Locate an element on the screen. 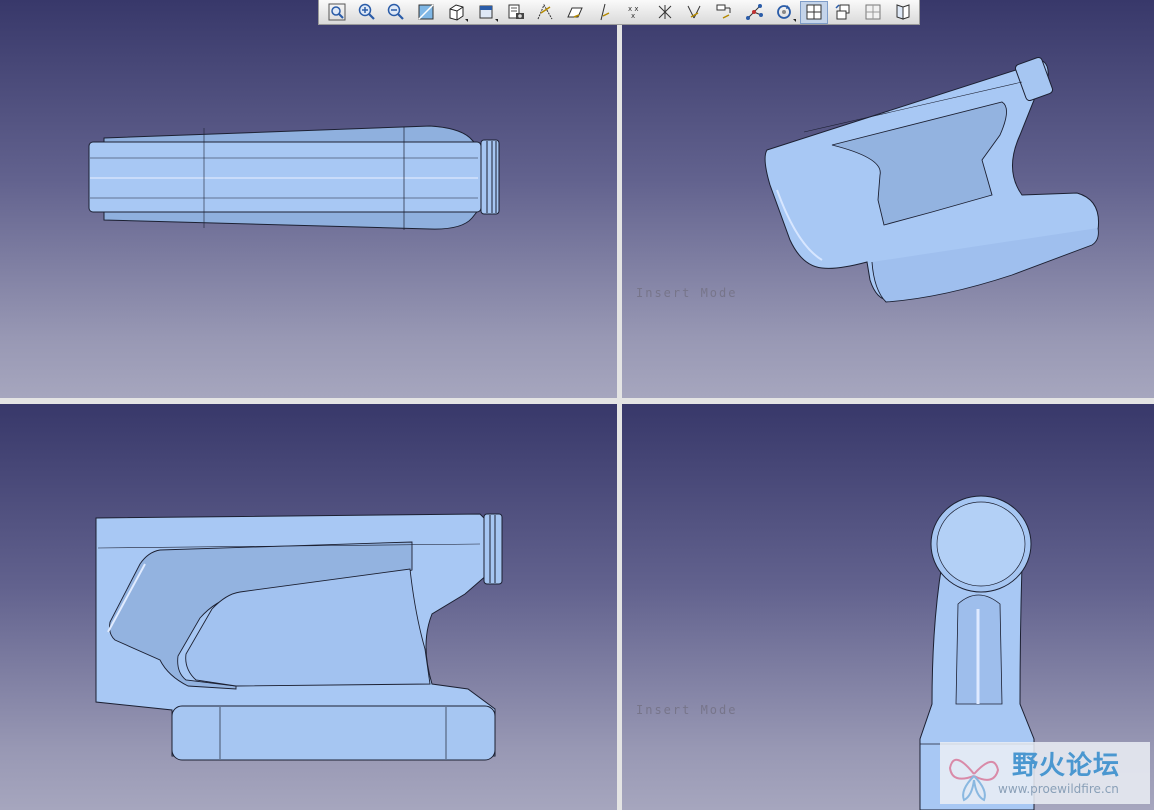  normal-view-icon is located at coordinates (426, 12).